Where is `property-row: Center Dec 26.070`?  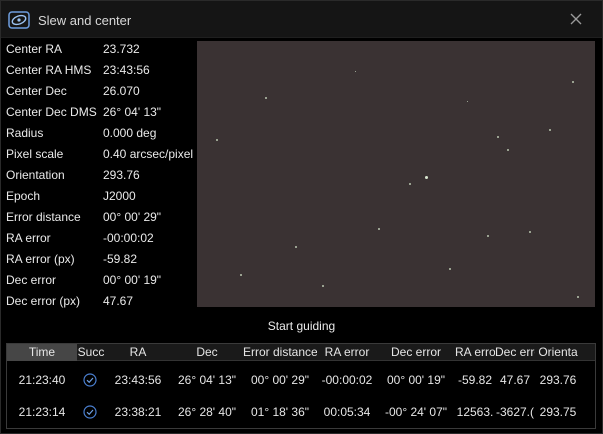
property-row: Center Dec 26.070 is located at coordinates (101, 91).